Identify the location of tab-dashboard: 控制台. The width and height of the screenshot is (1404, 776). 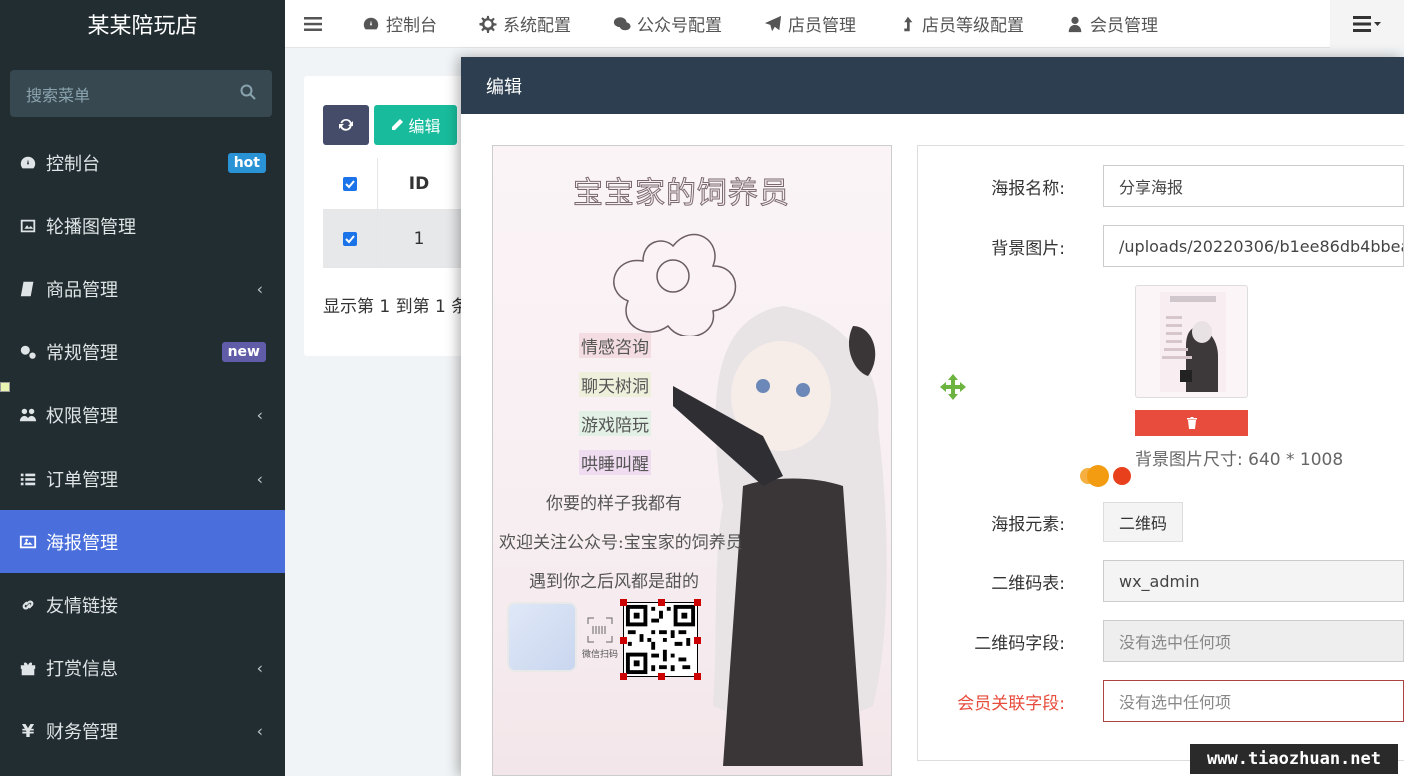
(398, 24).